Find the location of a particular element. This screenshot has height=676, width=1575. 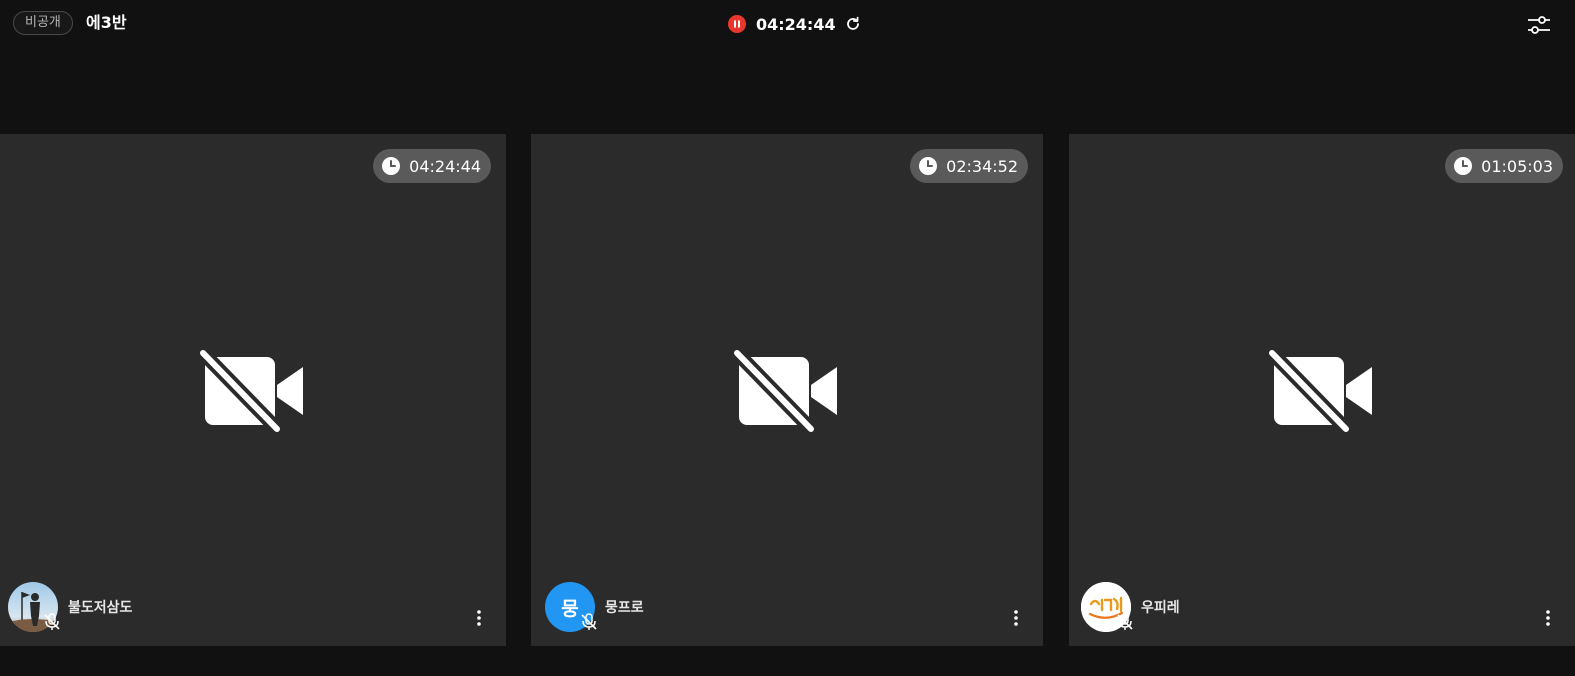

room-title: 에3반 is located at coordinates (106, 22).